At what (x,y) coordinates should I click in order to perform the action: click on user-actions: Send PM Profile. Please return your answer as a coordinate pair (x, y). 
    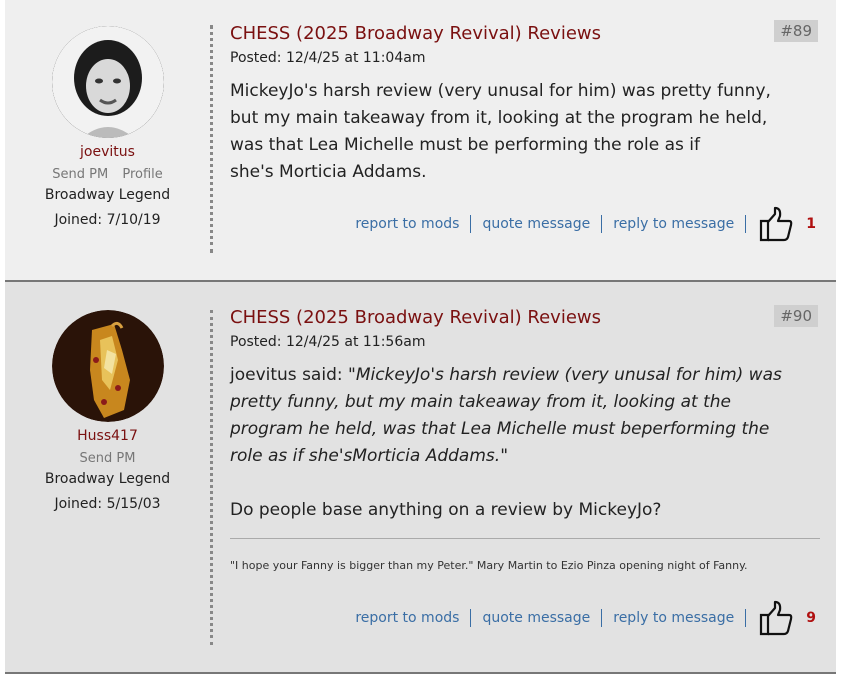
    Looking at the image, I should click on (107, 174).